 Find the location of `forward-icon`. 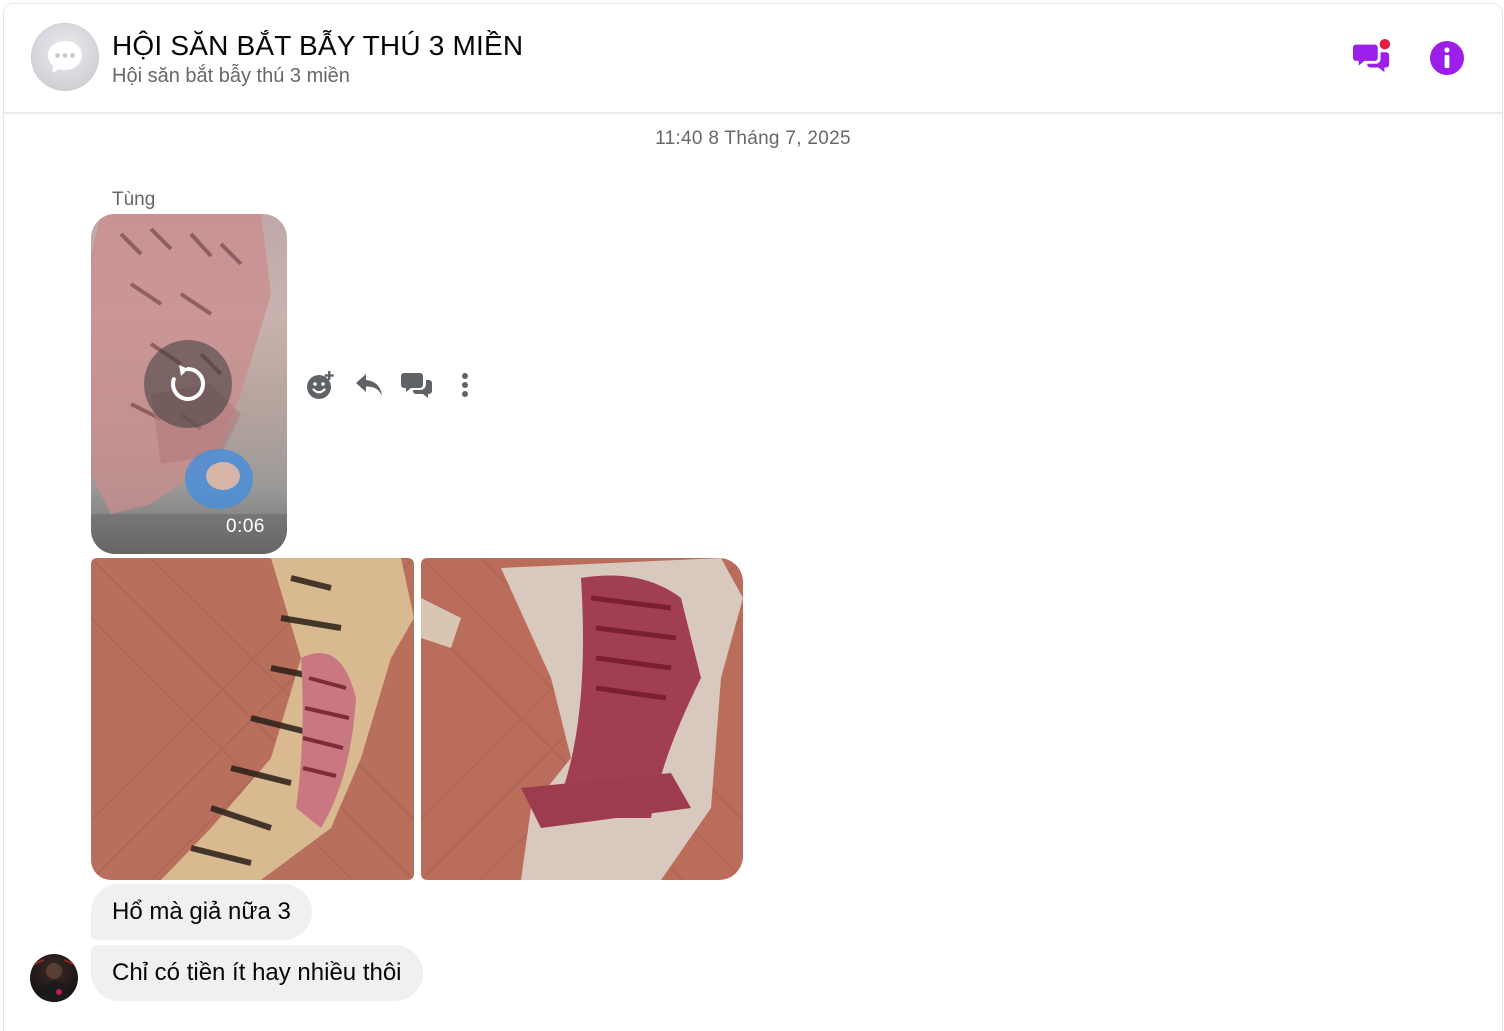

forward-icon is located at coordinates (416, 385).